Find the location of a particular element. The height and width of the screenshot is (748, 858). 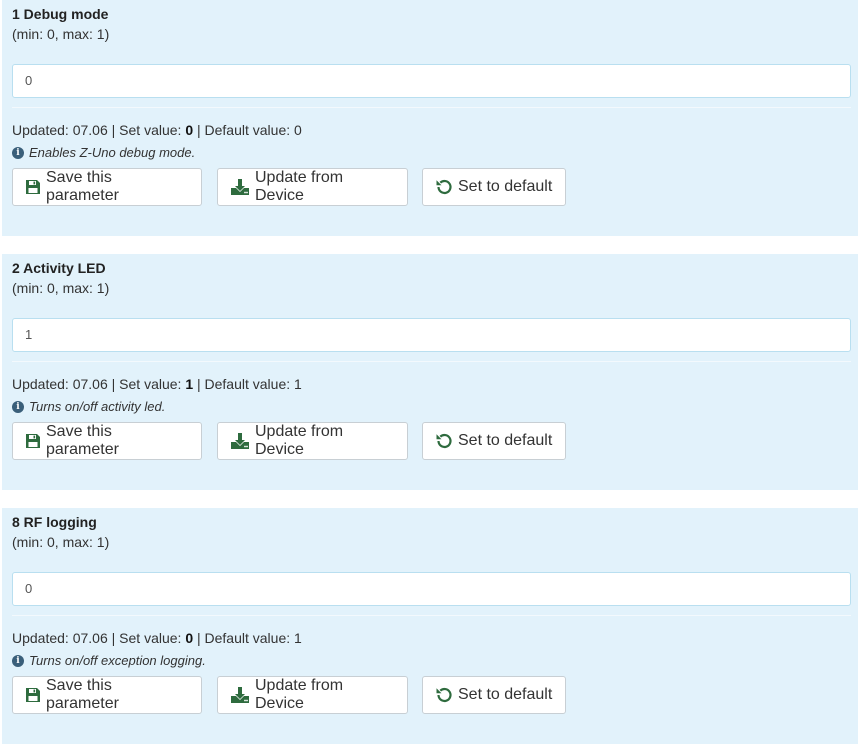

status-set-value: 1 is located at coordinates (189, 384).